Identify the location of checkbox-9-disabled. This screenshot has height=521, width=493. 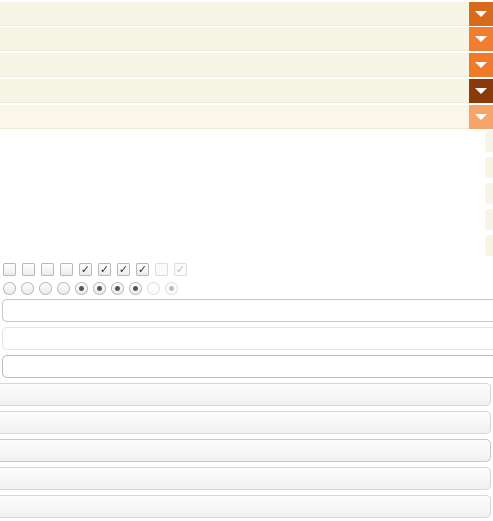
(161, 269).